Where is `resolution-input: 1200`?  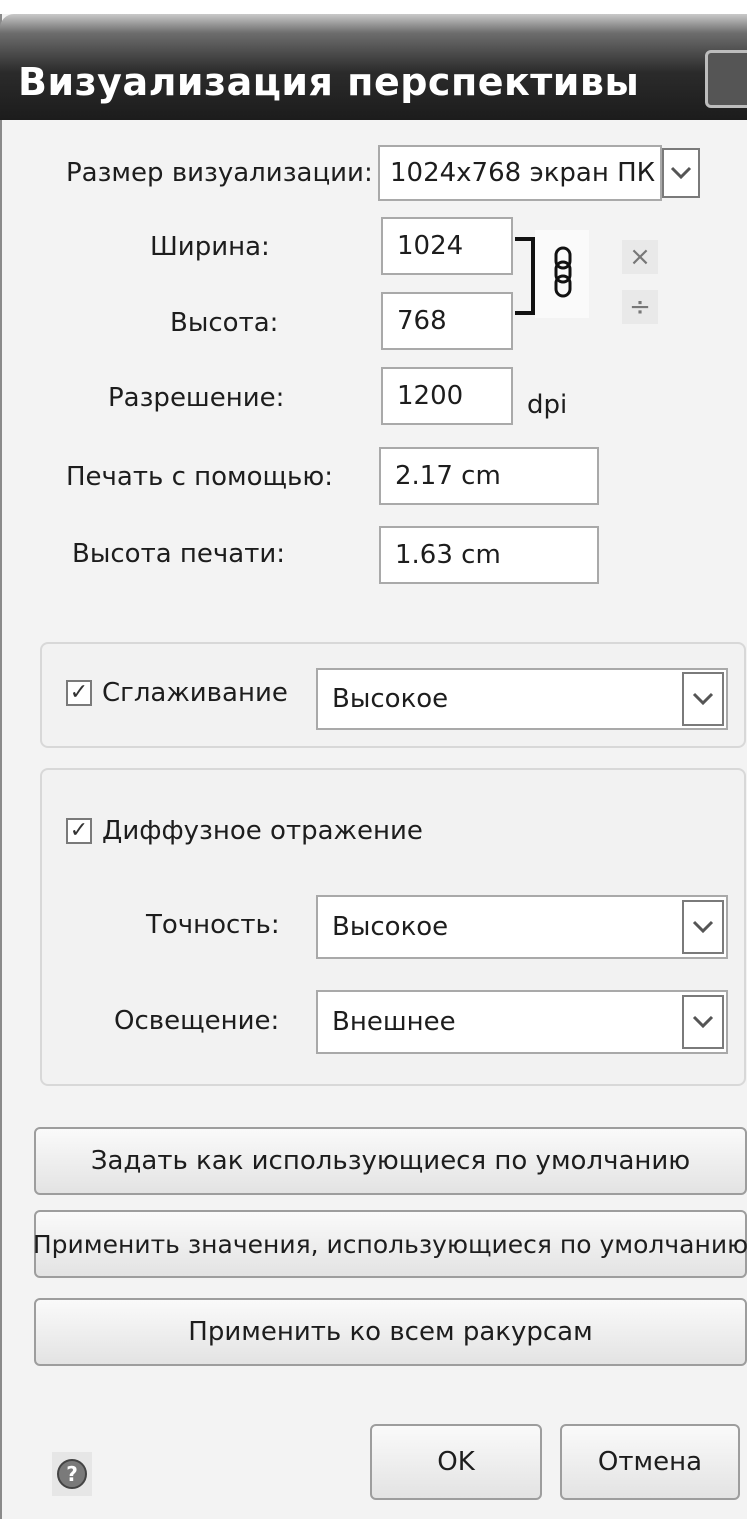 resolution-input: 1200 is located at coordinates (447, 396).